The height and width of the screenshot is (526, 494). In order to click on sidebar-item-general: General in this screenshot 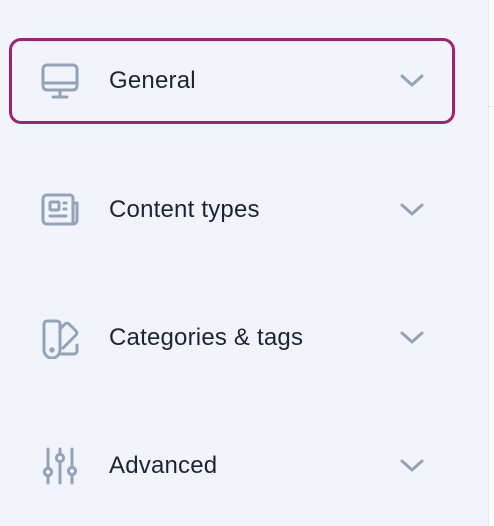, I will do `click(232, 81)`.